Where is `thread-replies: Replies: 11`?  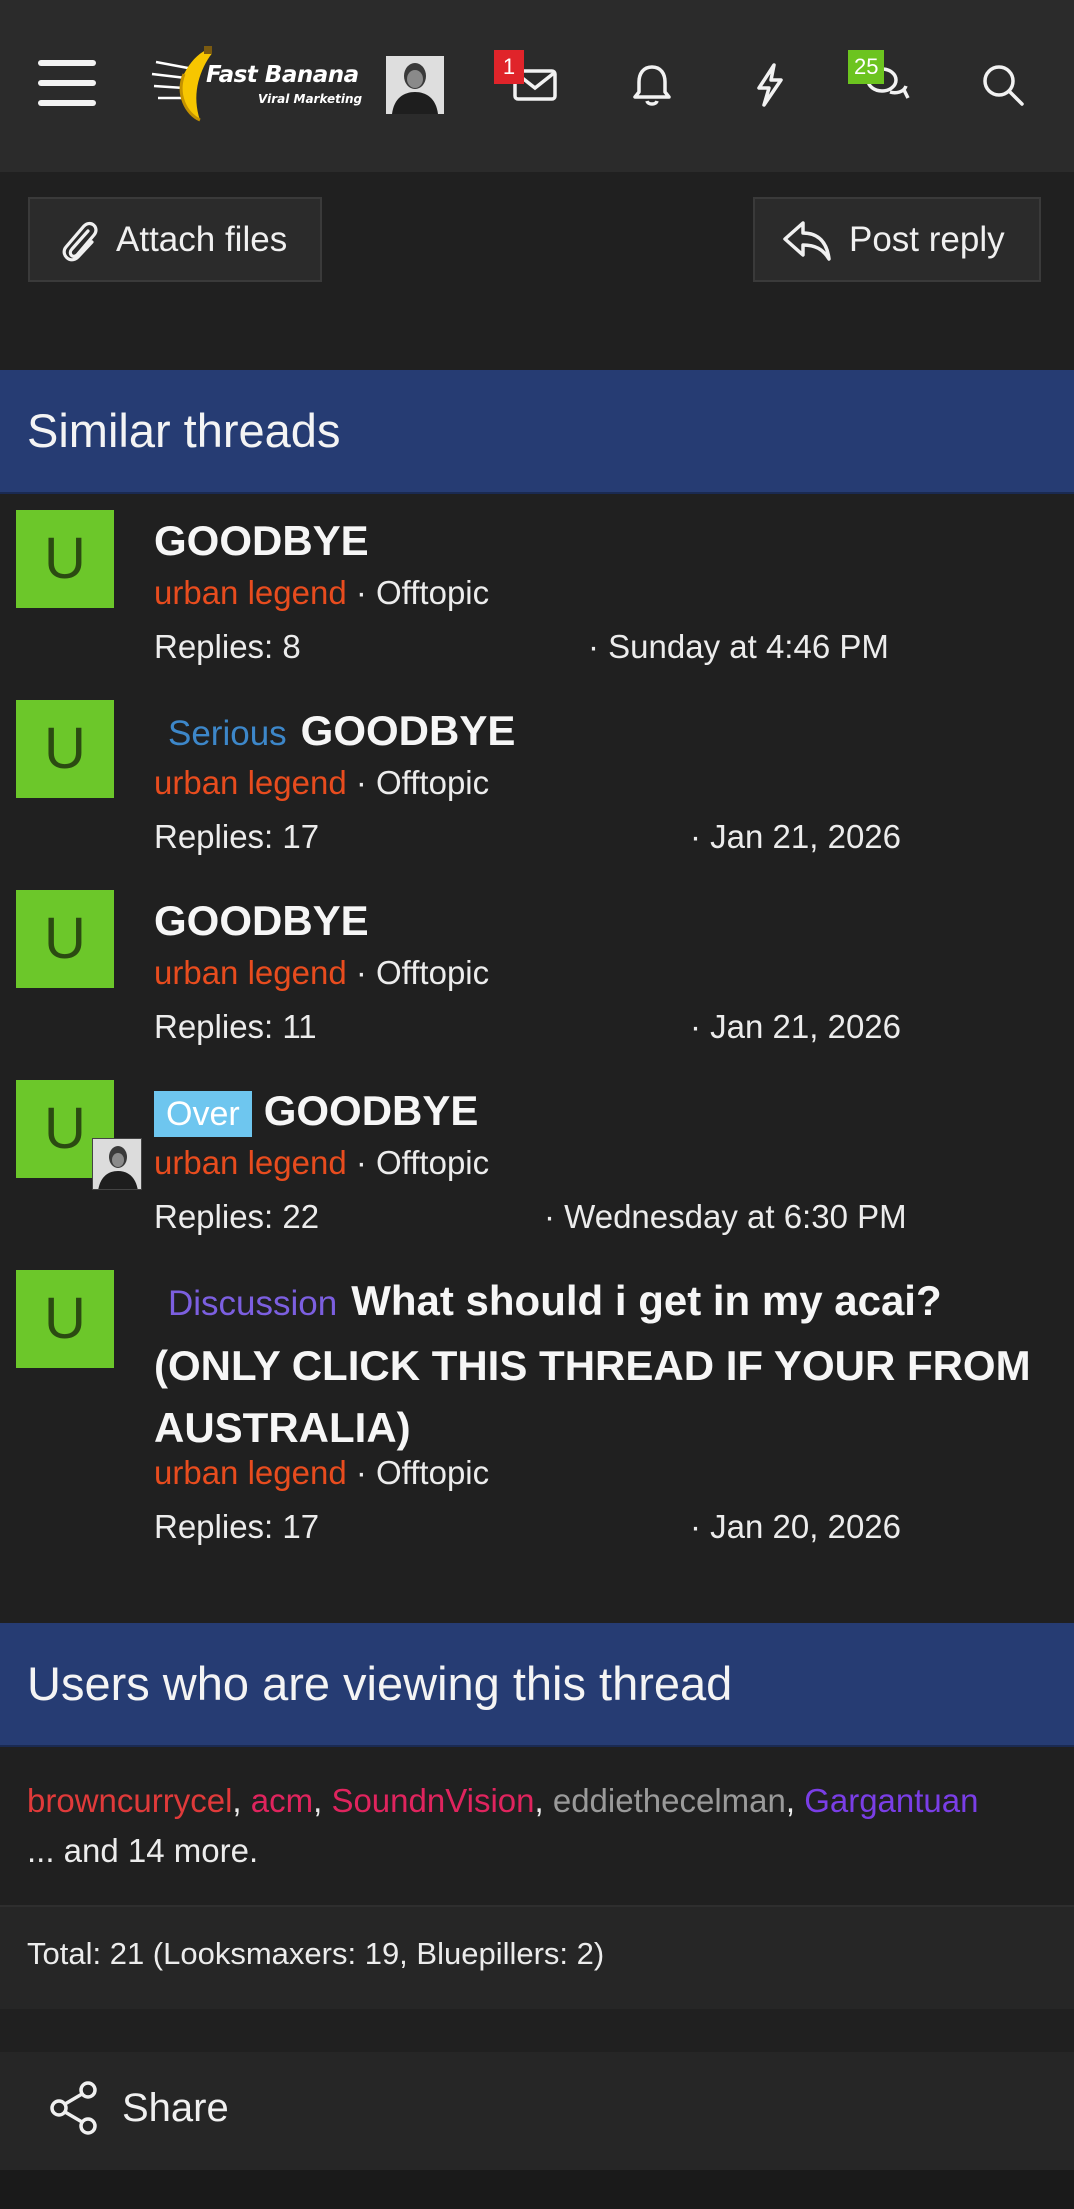
thread-replies: Replies: 11 is located at coordinates (235, 1026).